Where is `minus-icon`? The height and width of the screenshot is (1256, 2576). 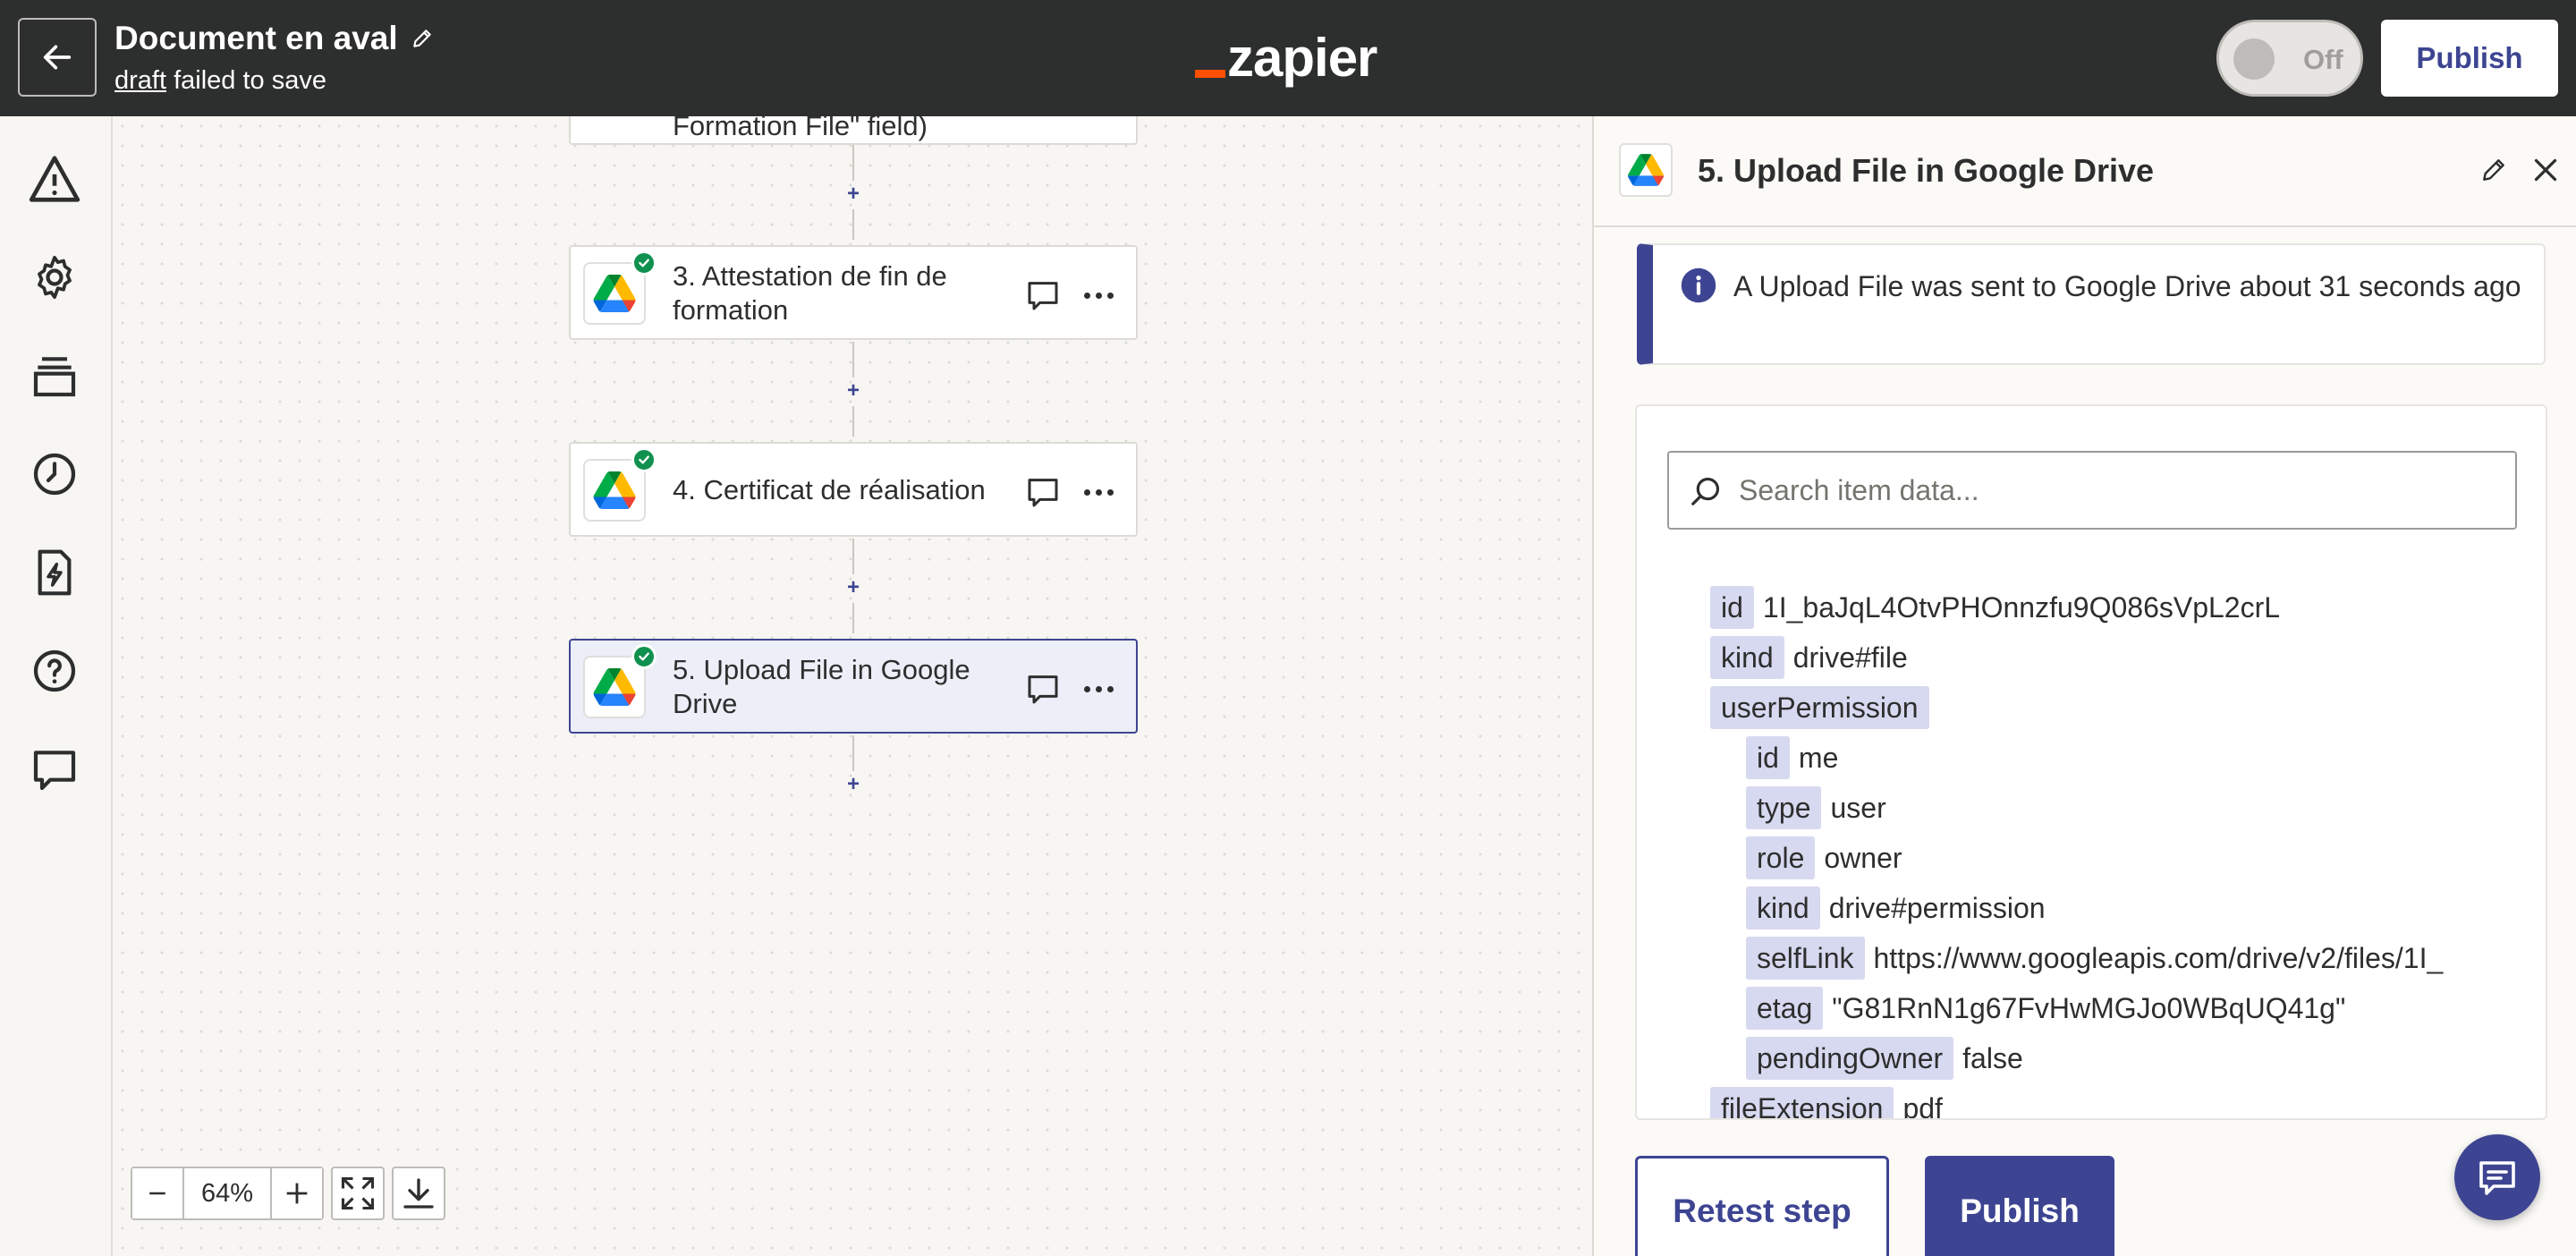
minus-icon is located at coordinates (157, 1193).